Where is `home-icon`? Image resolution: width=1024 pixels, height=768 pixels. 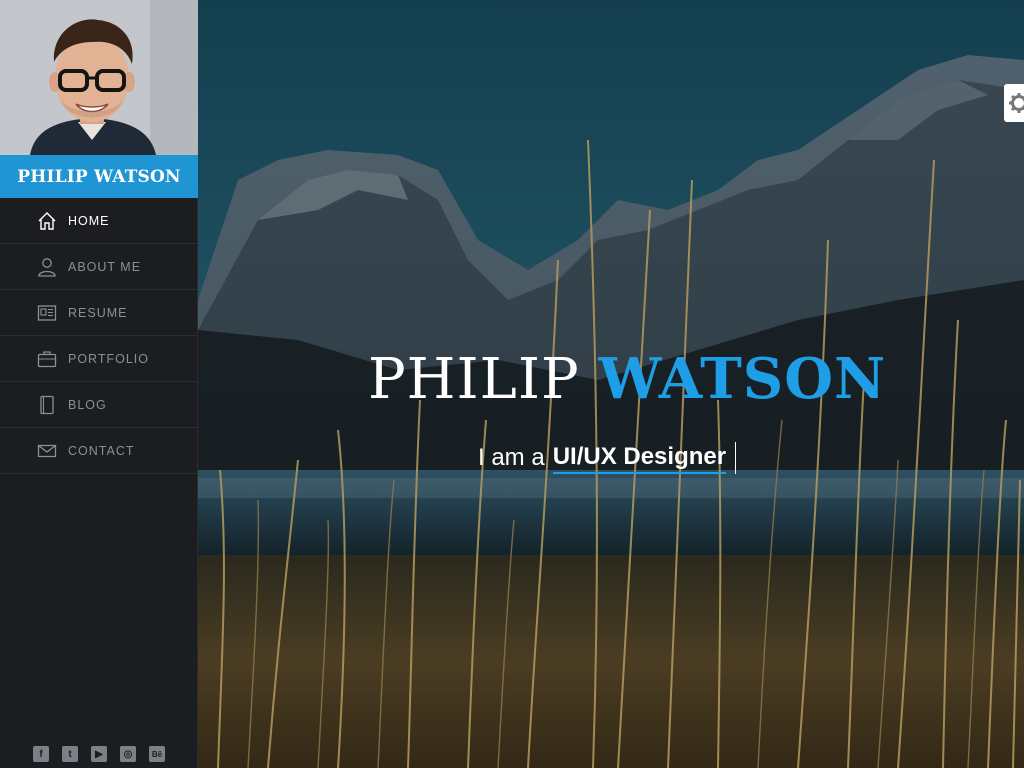 home-icon is located at coordinates (47, 221).